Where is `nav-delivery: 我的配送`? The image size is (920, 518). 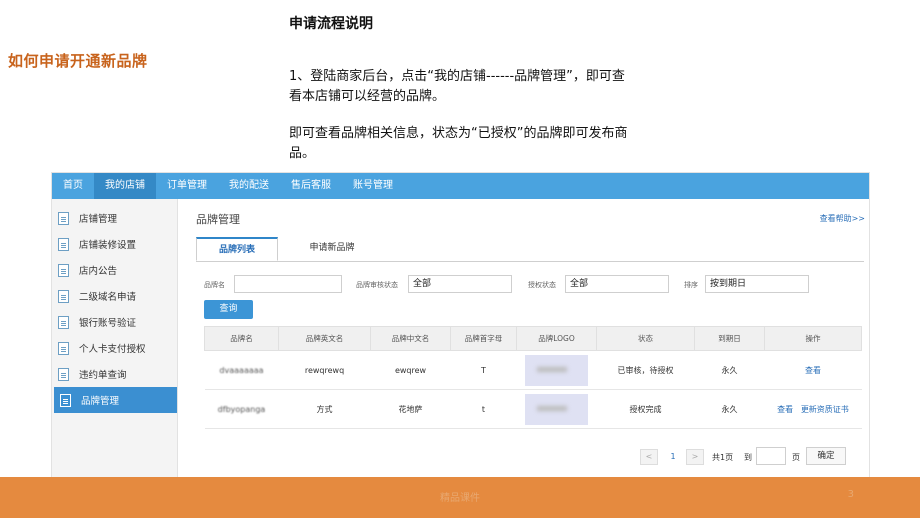
nav-delivery: 我的配送 is located at coordinates (249, 186).